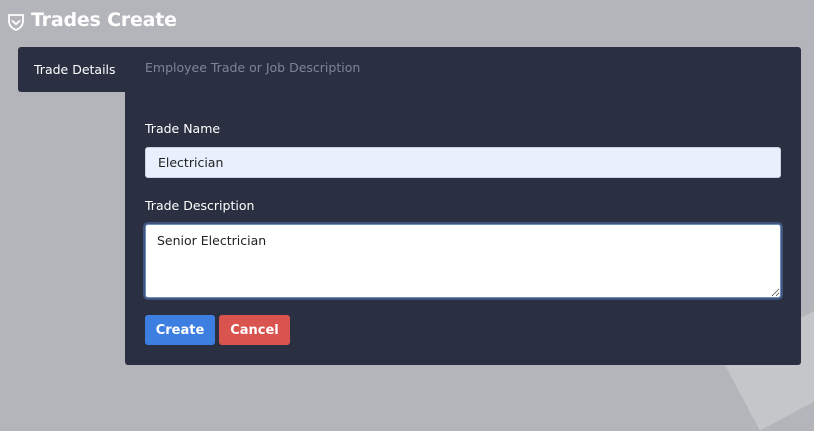  I want to click on tab-trade-details: Trade Details, so click(71, 69).